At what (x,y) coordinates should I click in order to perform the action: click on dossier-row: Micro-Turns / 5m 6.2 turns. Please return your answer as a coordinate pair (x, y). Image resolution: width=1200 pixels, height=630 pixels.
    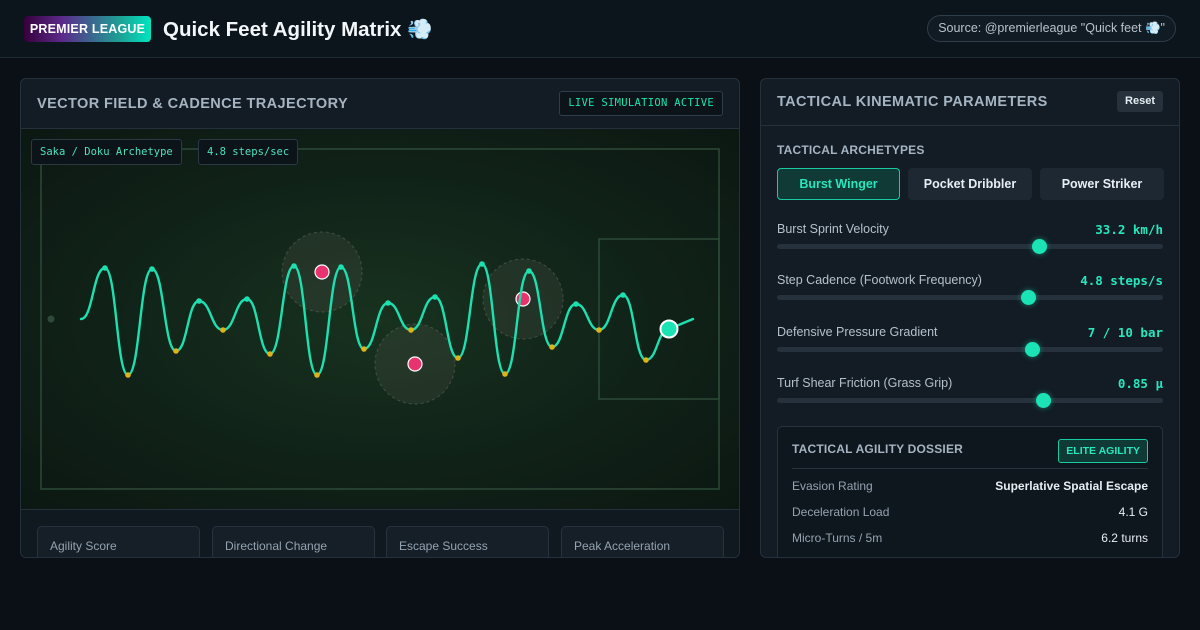
    Looking at the image, I should click on (970, 540).